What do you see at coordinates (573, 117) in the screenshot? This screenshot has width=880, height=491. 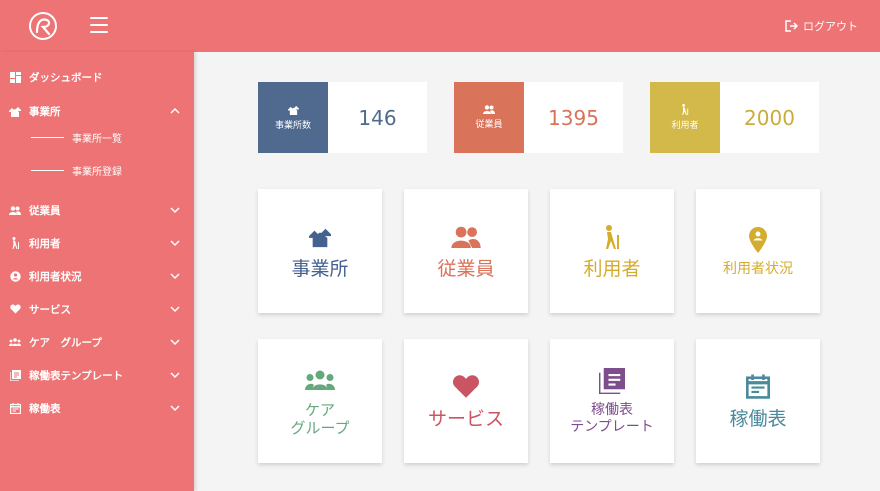 I see `stat-value: 1395` at bounding box center [573, 117].